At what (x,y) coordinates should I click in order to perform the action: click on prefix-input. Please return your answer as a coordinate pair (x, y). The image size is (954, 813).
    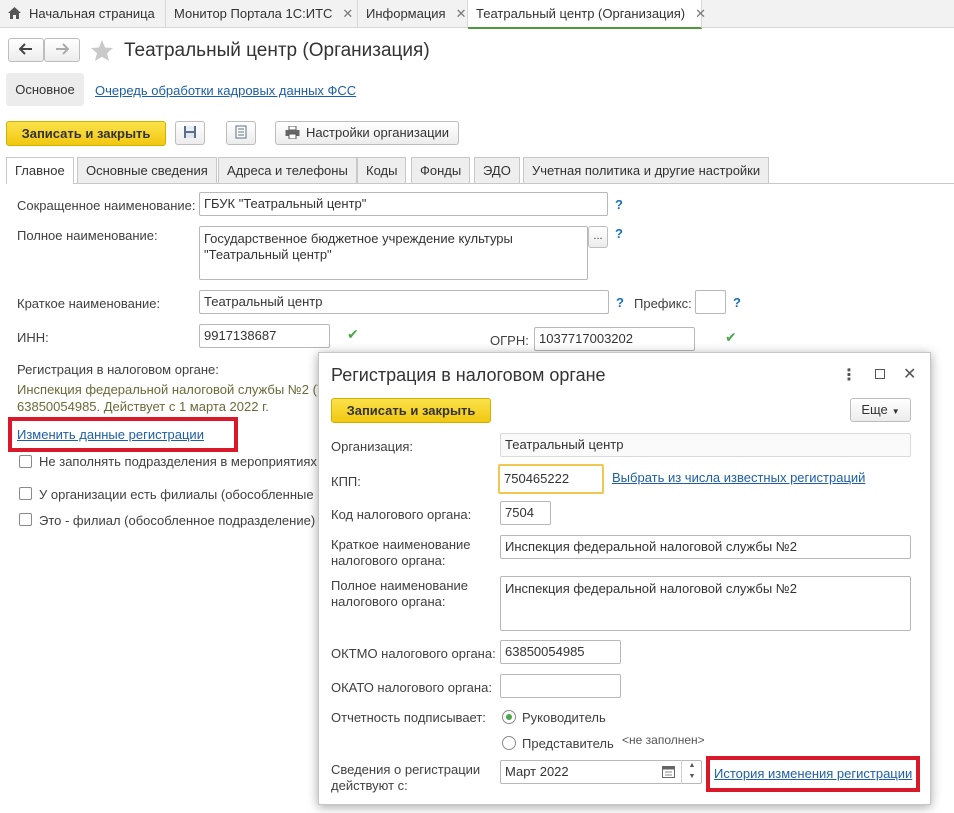
    Looking at the image, I should click on (710, 302).